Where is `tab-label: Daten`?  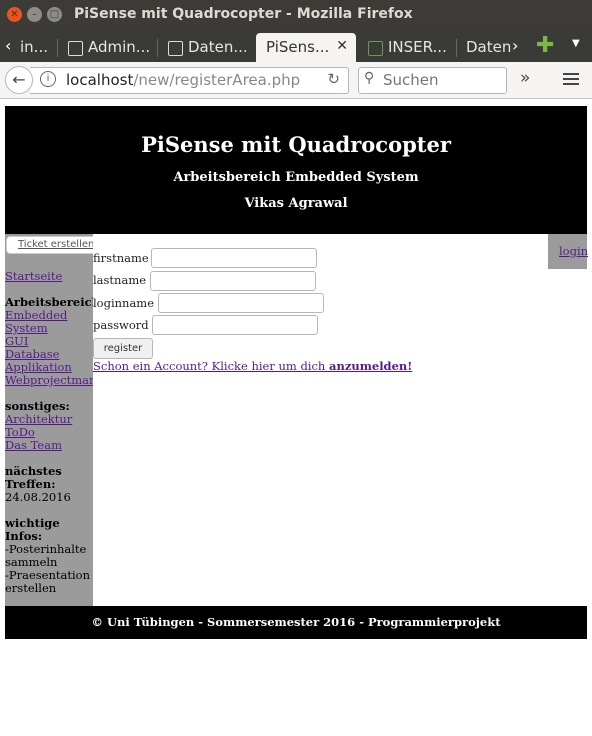
tab-label: Daten is located at coordinates (489, 47).